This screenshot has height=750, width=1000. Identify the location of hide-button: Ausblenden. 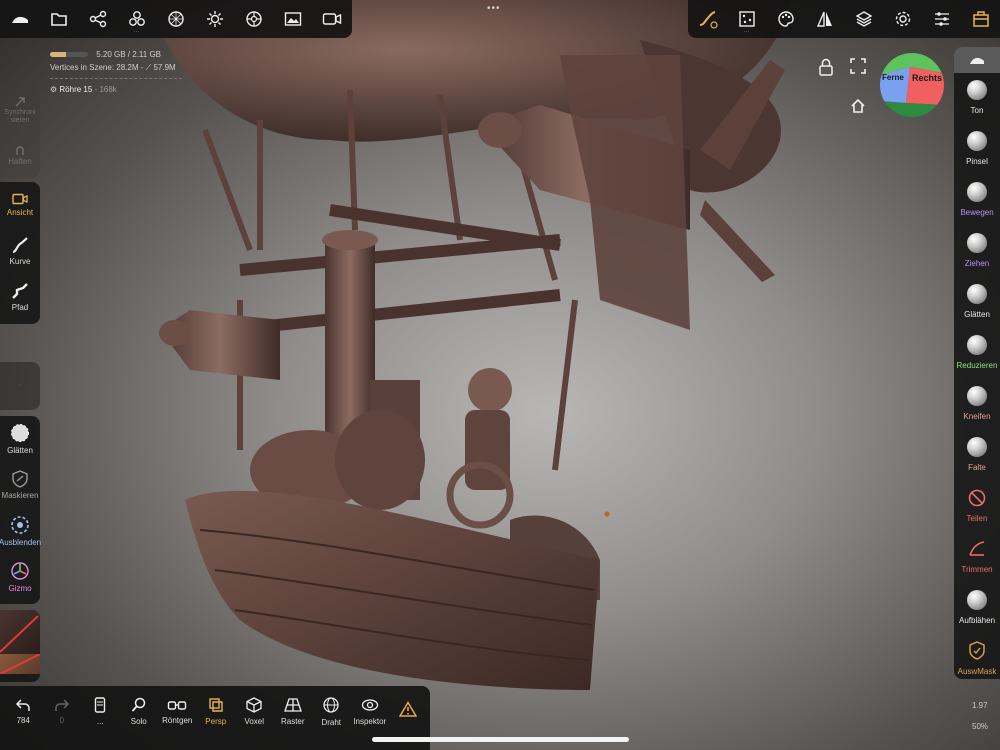
(21, 531).